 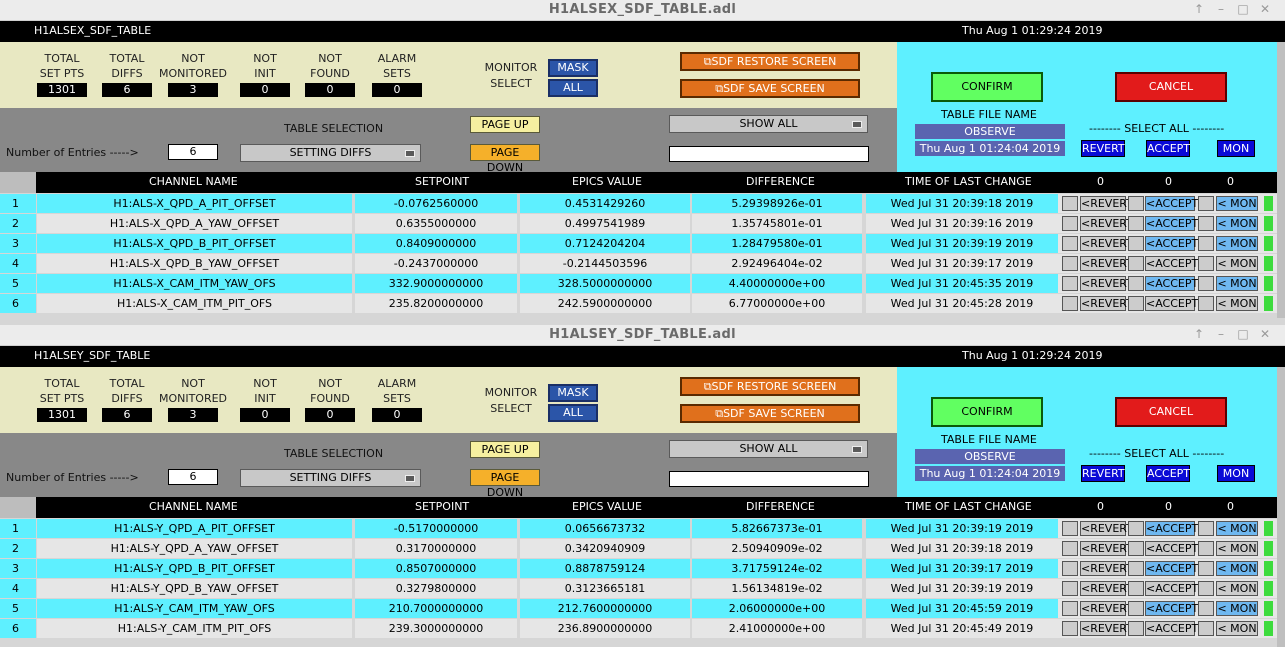 What do you see at coordinates (1281, 180) in the screenshot?
I see `scrollbar` at bounding box center [1281, 180].